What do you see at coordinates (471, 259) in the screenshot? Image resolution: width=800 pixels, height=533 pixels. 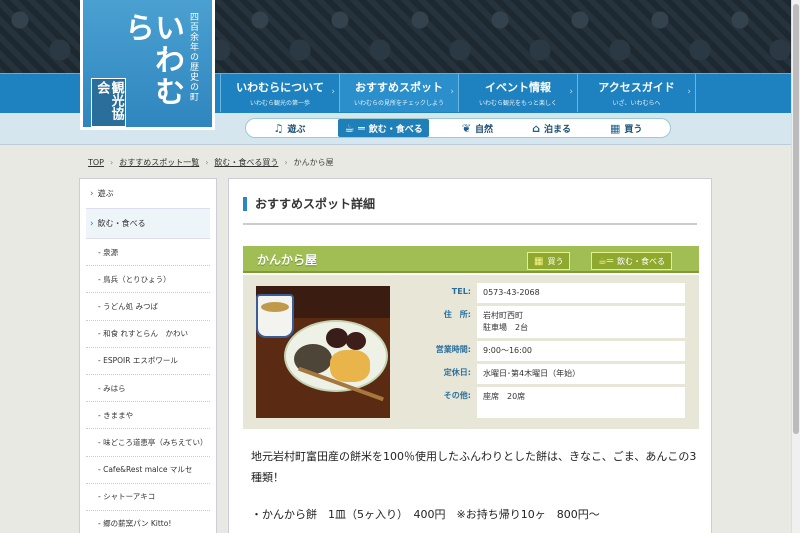 I see `spot-header: かんから屋 ▦ 買う ☕═ 飲む・食べる` at bounding box center [471, 259].